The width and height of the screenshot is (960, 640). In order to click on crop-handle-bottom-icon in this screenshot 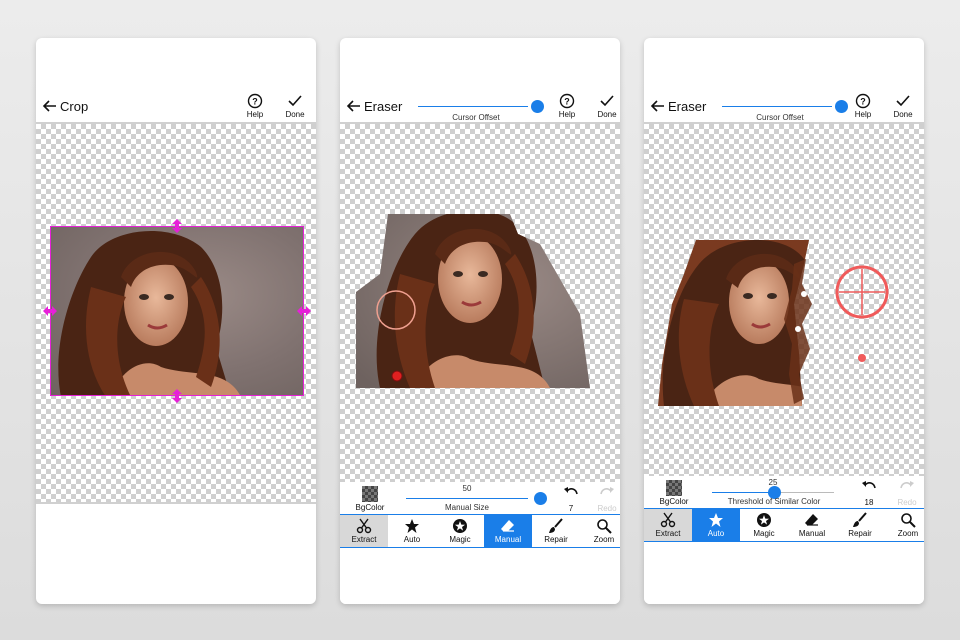, I will do `click(177, 396)`.